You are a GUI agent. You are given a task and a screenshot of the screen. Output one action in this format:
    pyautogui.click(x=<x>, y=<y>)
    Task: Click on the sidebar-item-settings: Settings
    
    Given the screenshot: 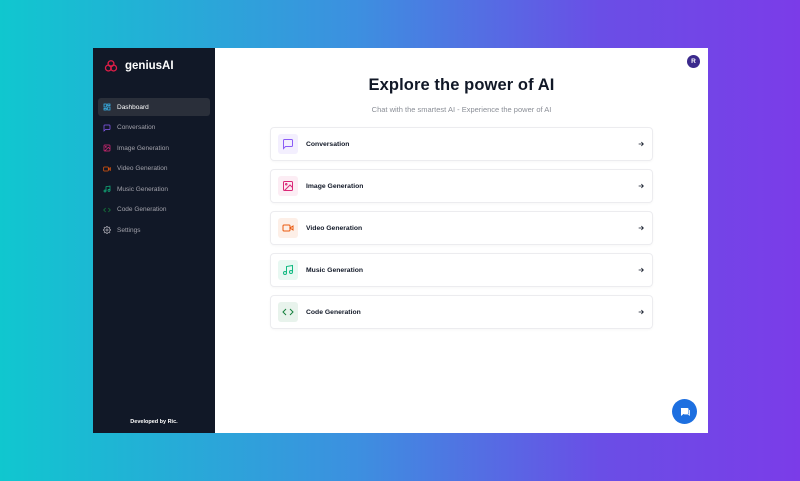 What is the action you would take?
    pyautogui.click(x=154, y=230)
    